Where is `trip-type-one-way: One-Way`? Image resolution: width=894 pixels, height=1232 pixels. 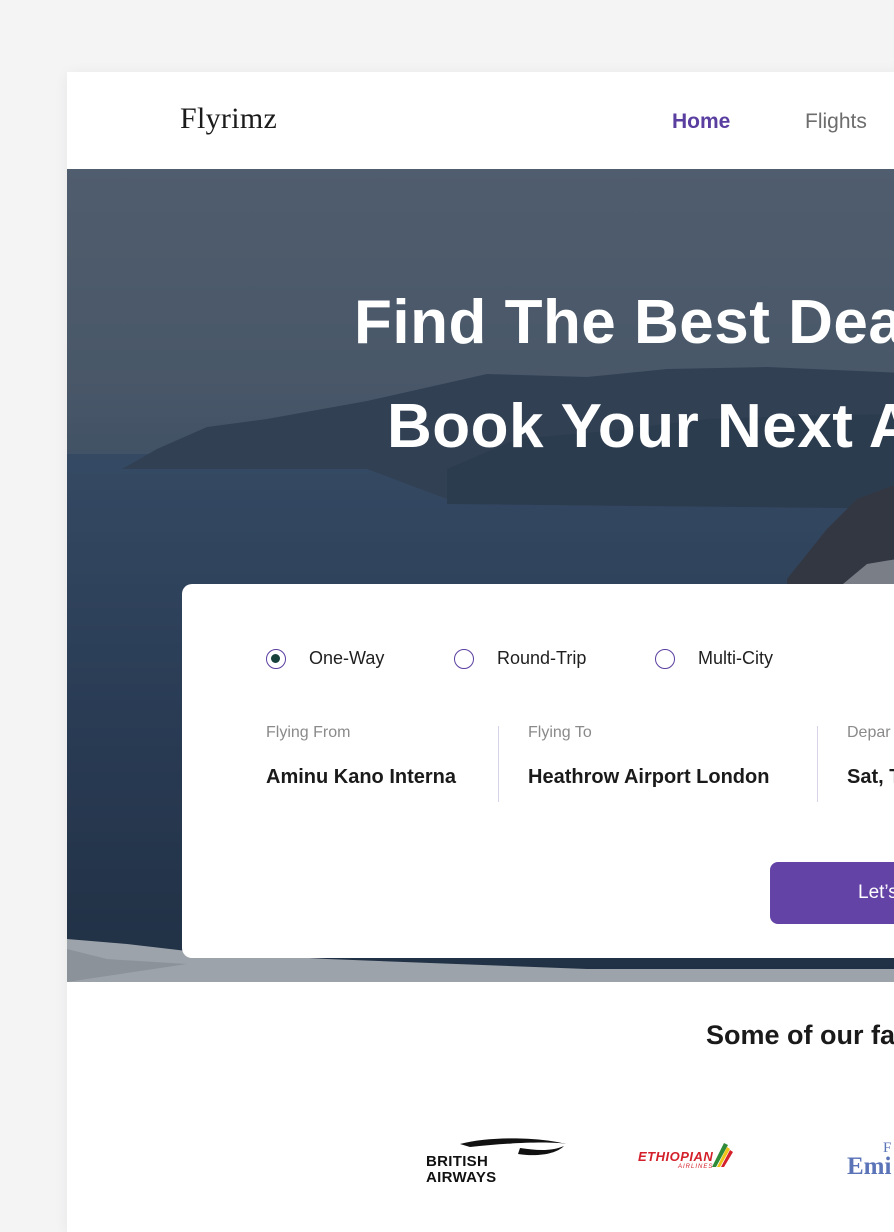
trip-type-one-way: One-Way is located at coordinates (325, 658).